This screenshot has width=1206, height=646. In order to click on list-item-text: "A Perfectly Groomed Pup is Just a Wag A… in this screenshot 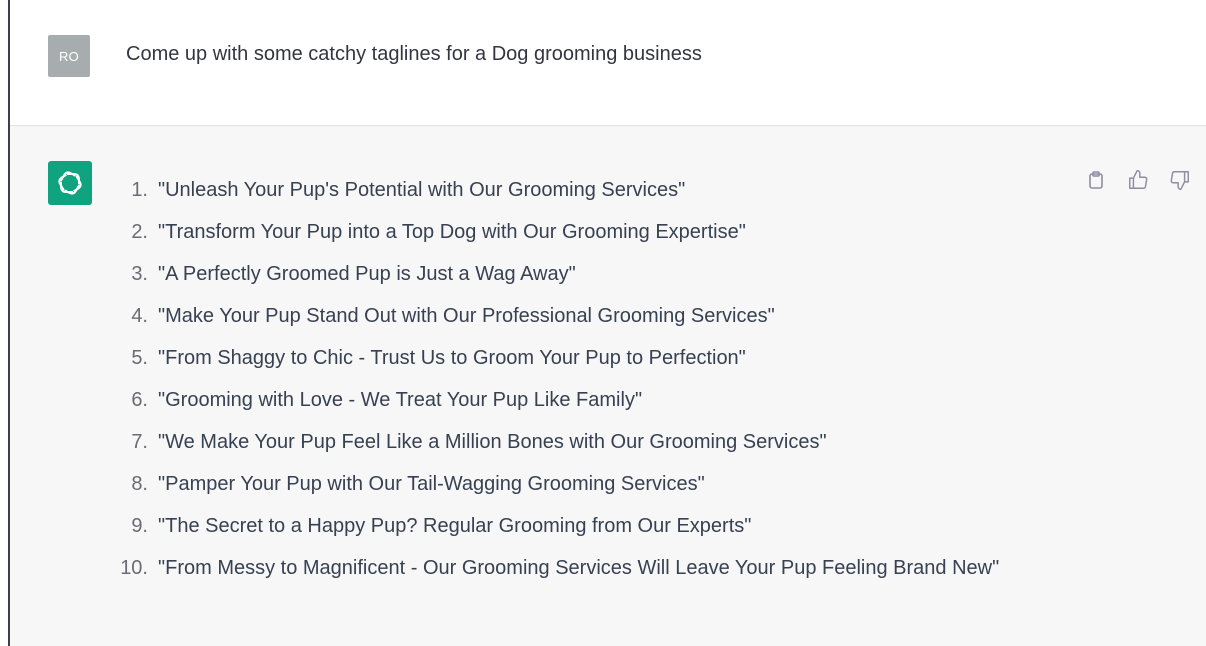, I will do `click(367, 274)`.